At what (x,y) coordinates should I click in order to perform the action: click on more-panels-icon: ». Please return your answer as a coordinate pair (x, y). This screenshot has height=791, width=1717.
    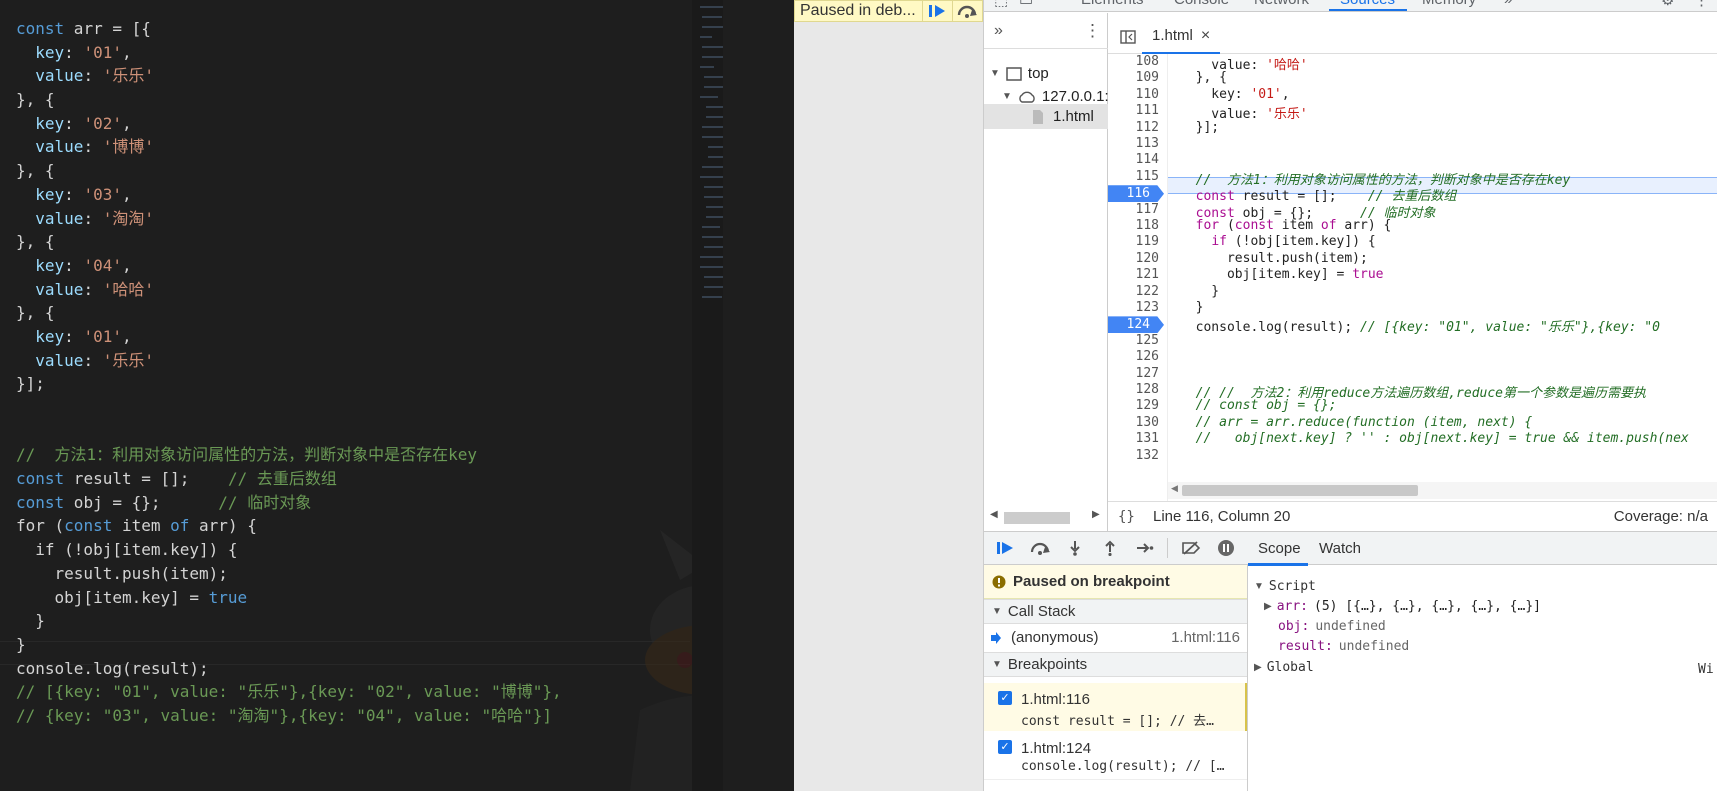
    Looking at the image, I should click on (998, 31).